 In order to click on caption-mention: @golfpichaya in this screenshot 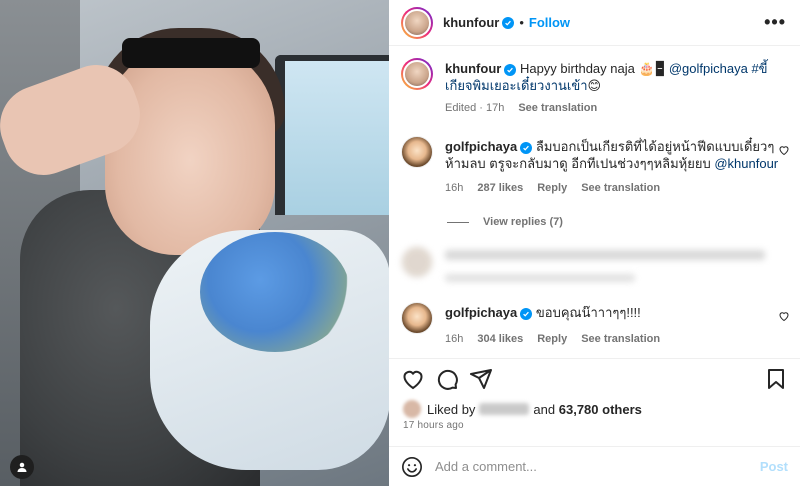, I will do `click(708, 68)`.